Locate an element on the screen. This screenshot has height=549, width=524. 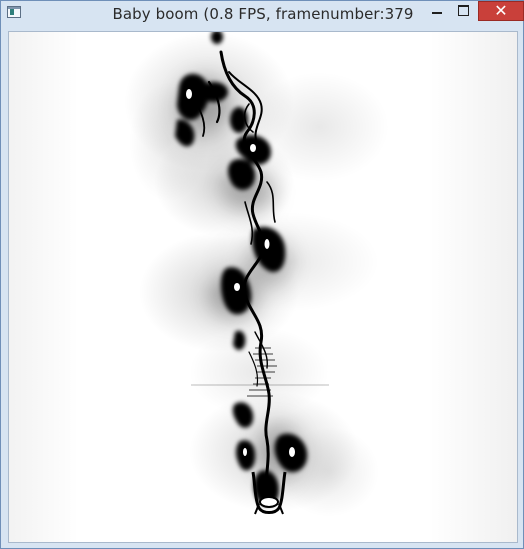
minimize-button is located at coordinates (436, 11).